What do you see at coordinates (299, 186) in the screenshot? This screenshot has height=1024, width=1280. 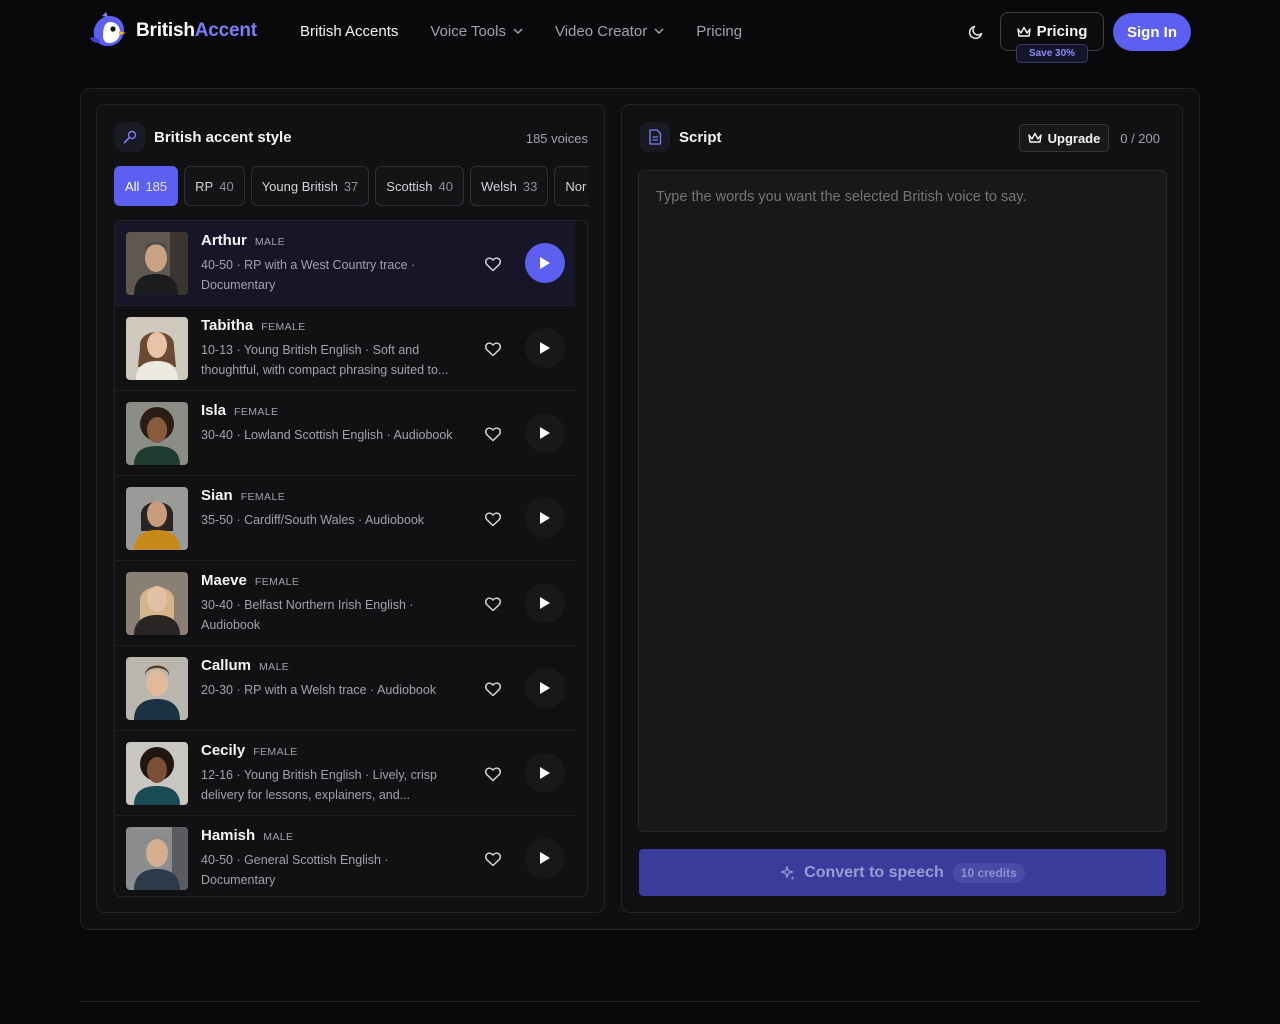 I see `chip-label: Young British` at bounding box center [299, 186].